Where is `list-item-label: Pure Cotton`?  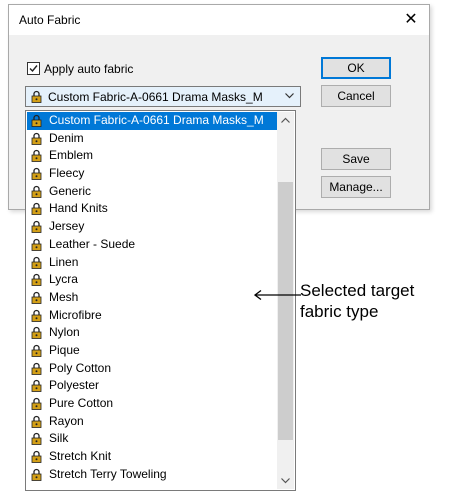
list-item-label: Pure Cotton is located at coordinates (81, 403).